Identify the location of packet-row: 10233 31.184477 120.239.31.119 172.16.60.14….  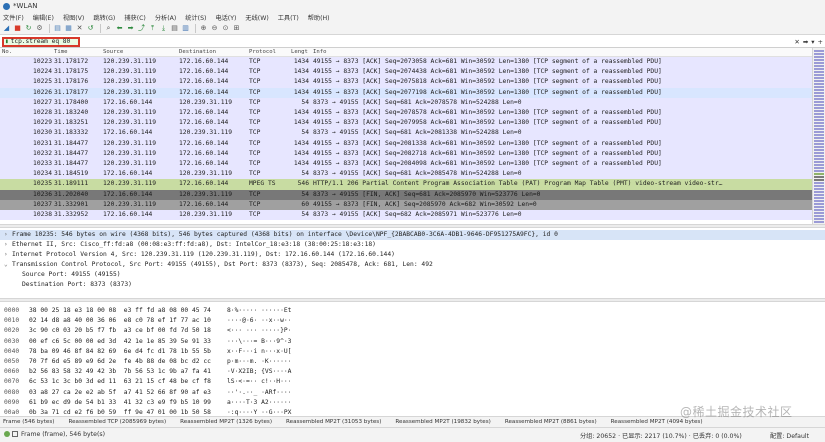
(406, 164).